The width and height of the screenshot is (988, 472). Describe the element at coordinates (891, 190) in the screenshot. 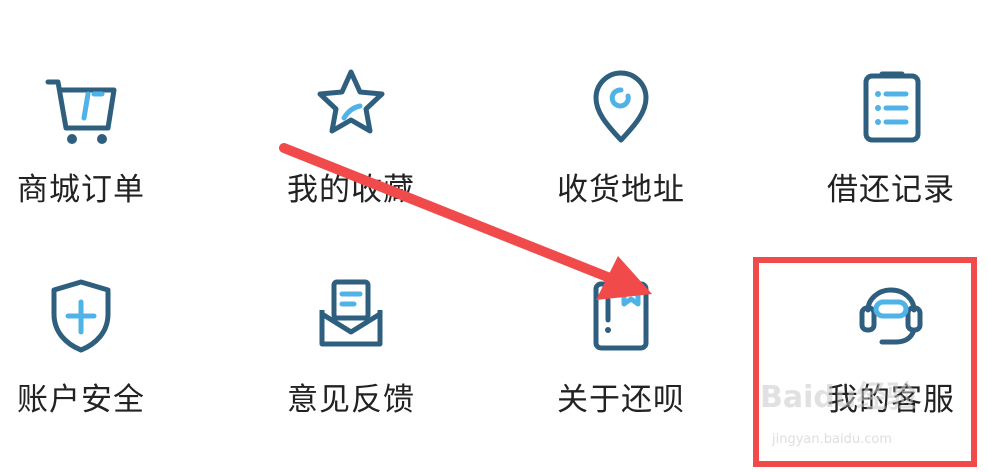

I see `menu-item-label: 借还记录` at that location.